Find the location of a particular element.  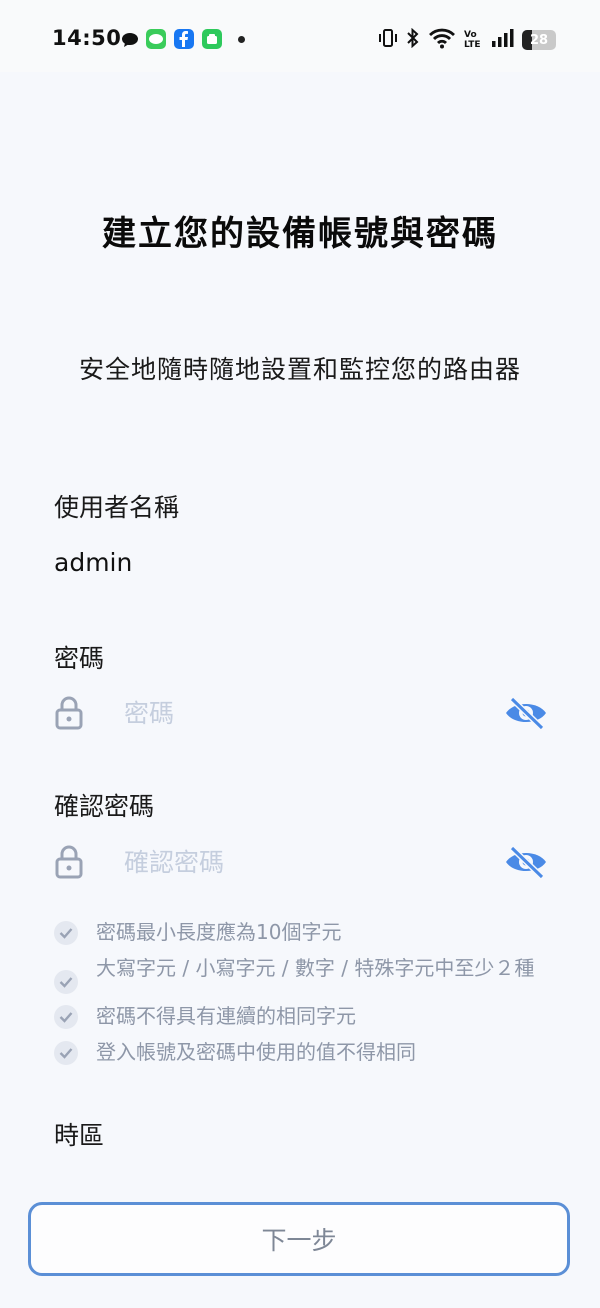

password-field is located at coordinates (301, 713).